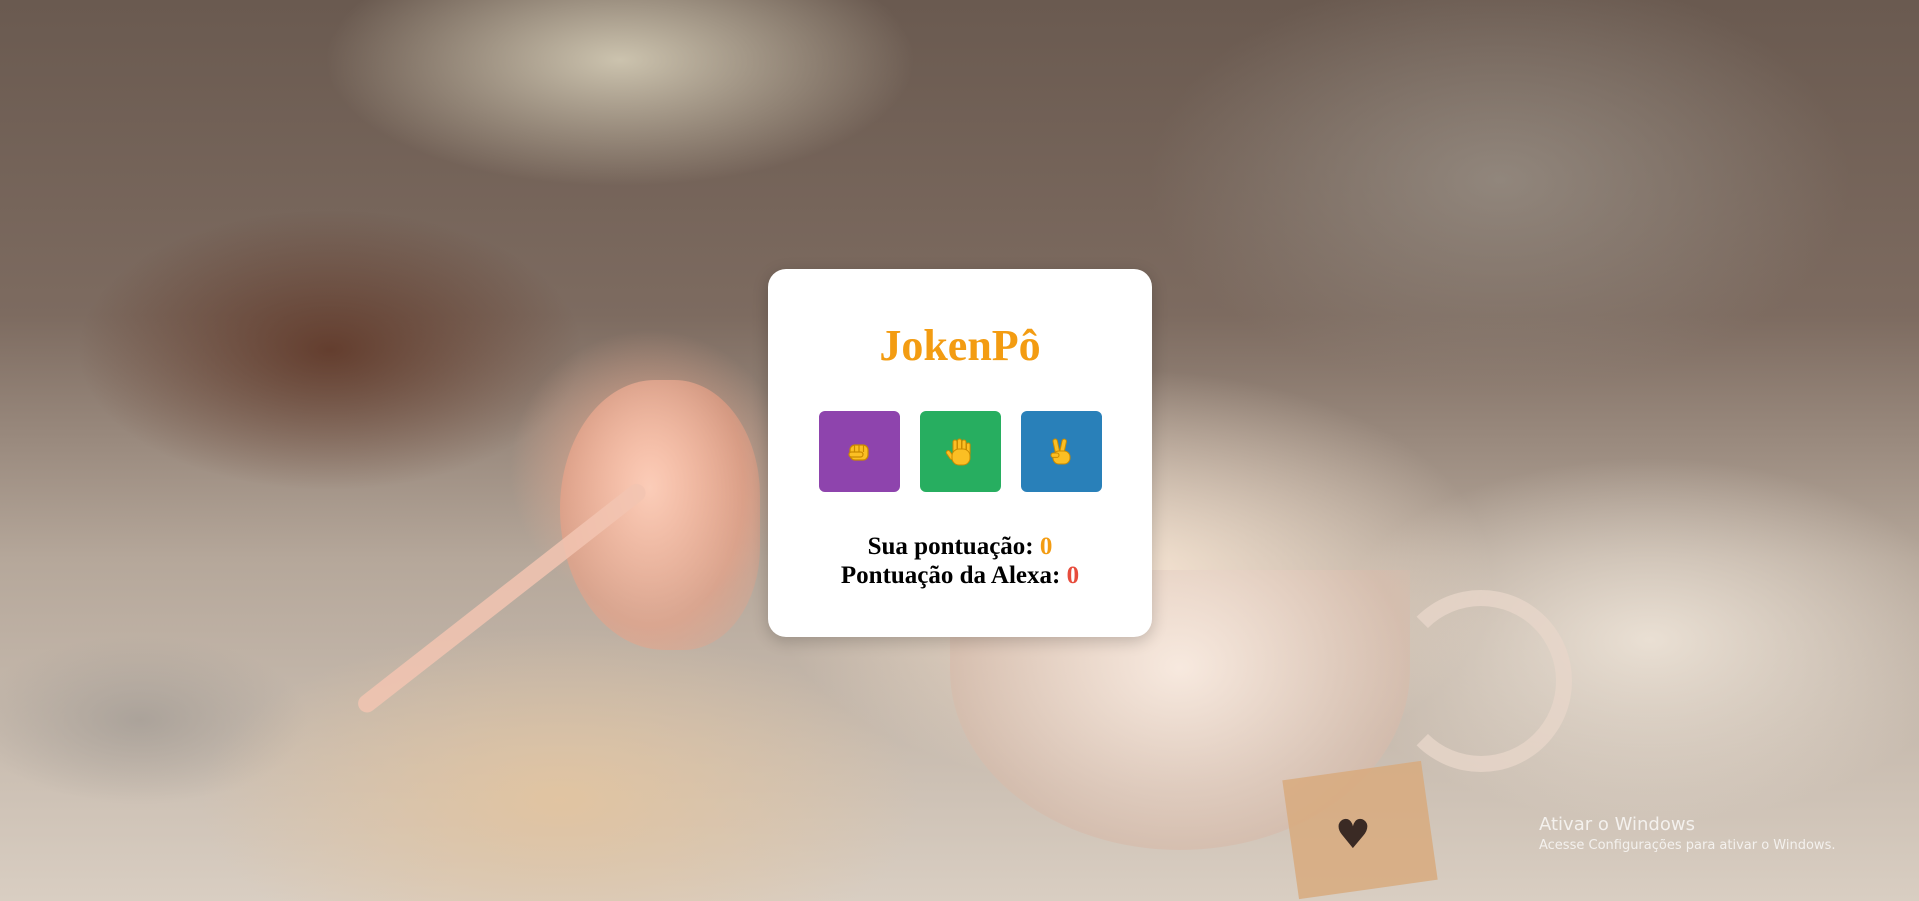  I want to click on watermark-title: Ativar o Windows, so click(1617, 824).